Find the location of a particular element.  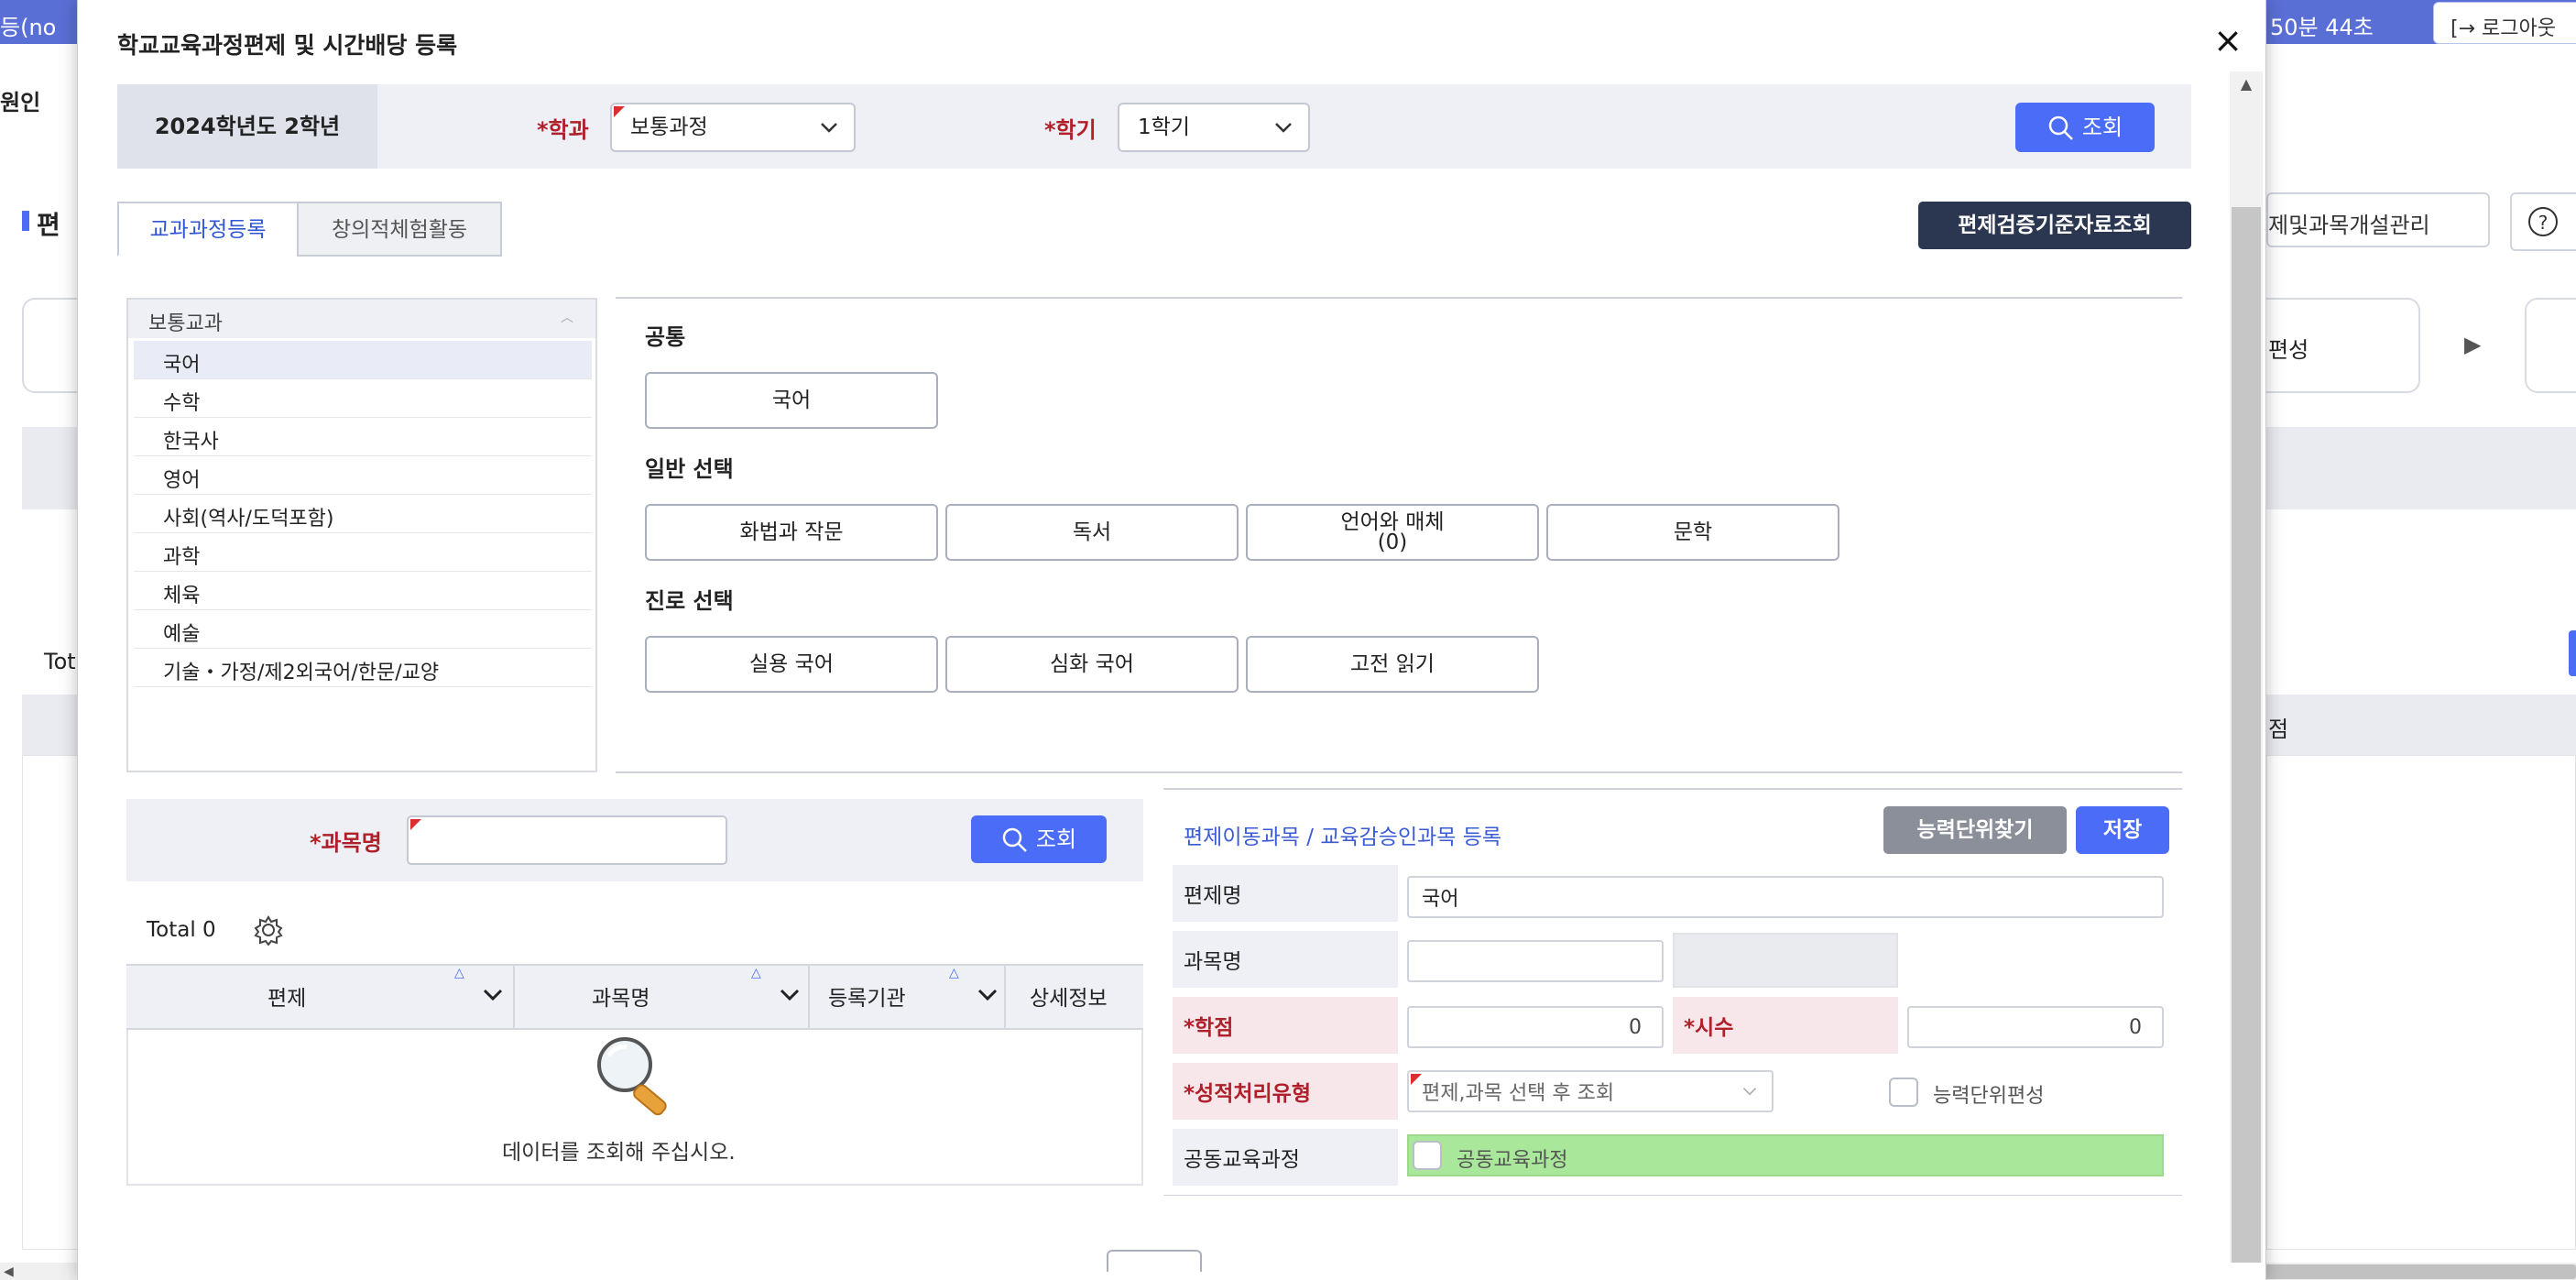

magnifier-icon is located at coordinates (632, 1076).